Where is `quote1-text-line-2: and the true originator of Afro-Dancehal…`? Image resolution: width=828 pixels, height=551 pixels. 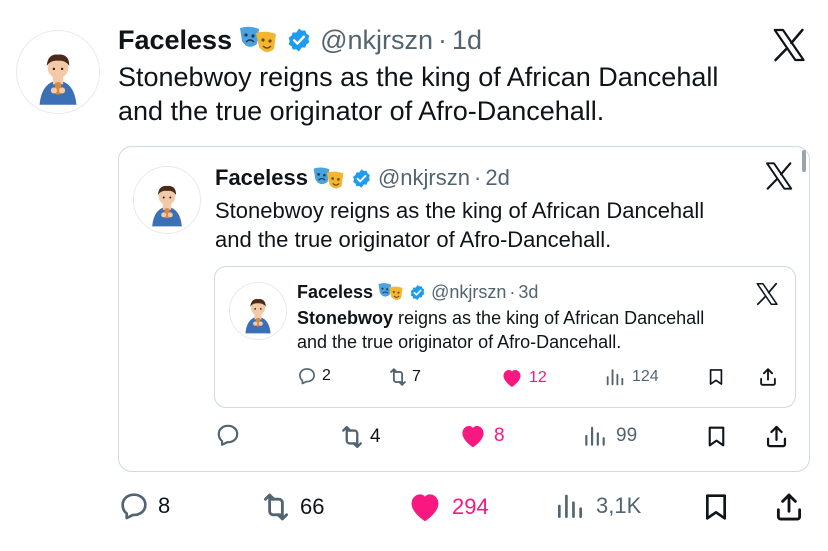
quote1-text-line-2: and the true originator of Afro-Dancehal… is located at coordinates (413, 239).